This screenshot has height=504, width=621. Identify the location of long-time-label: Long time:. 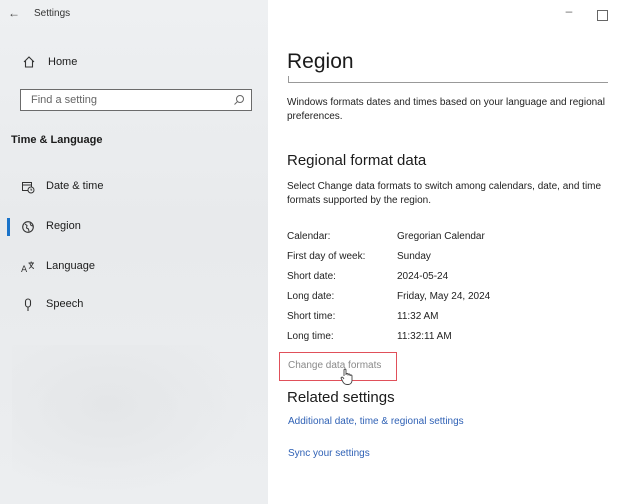
(310, 336).